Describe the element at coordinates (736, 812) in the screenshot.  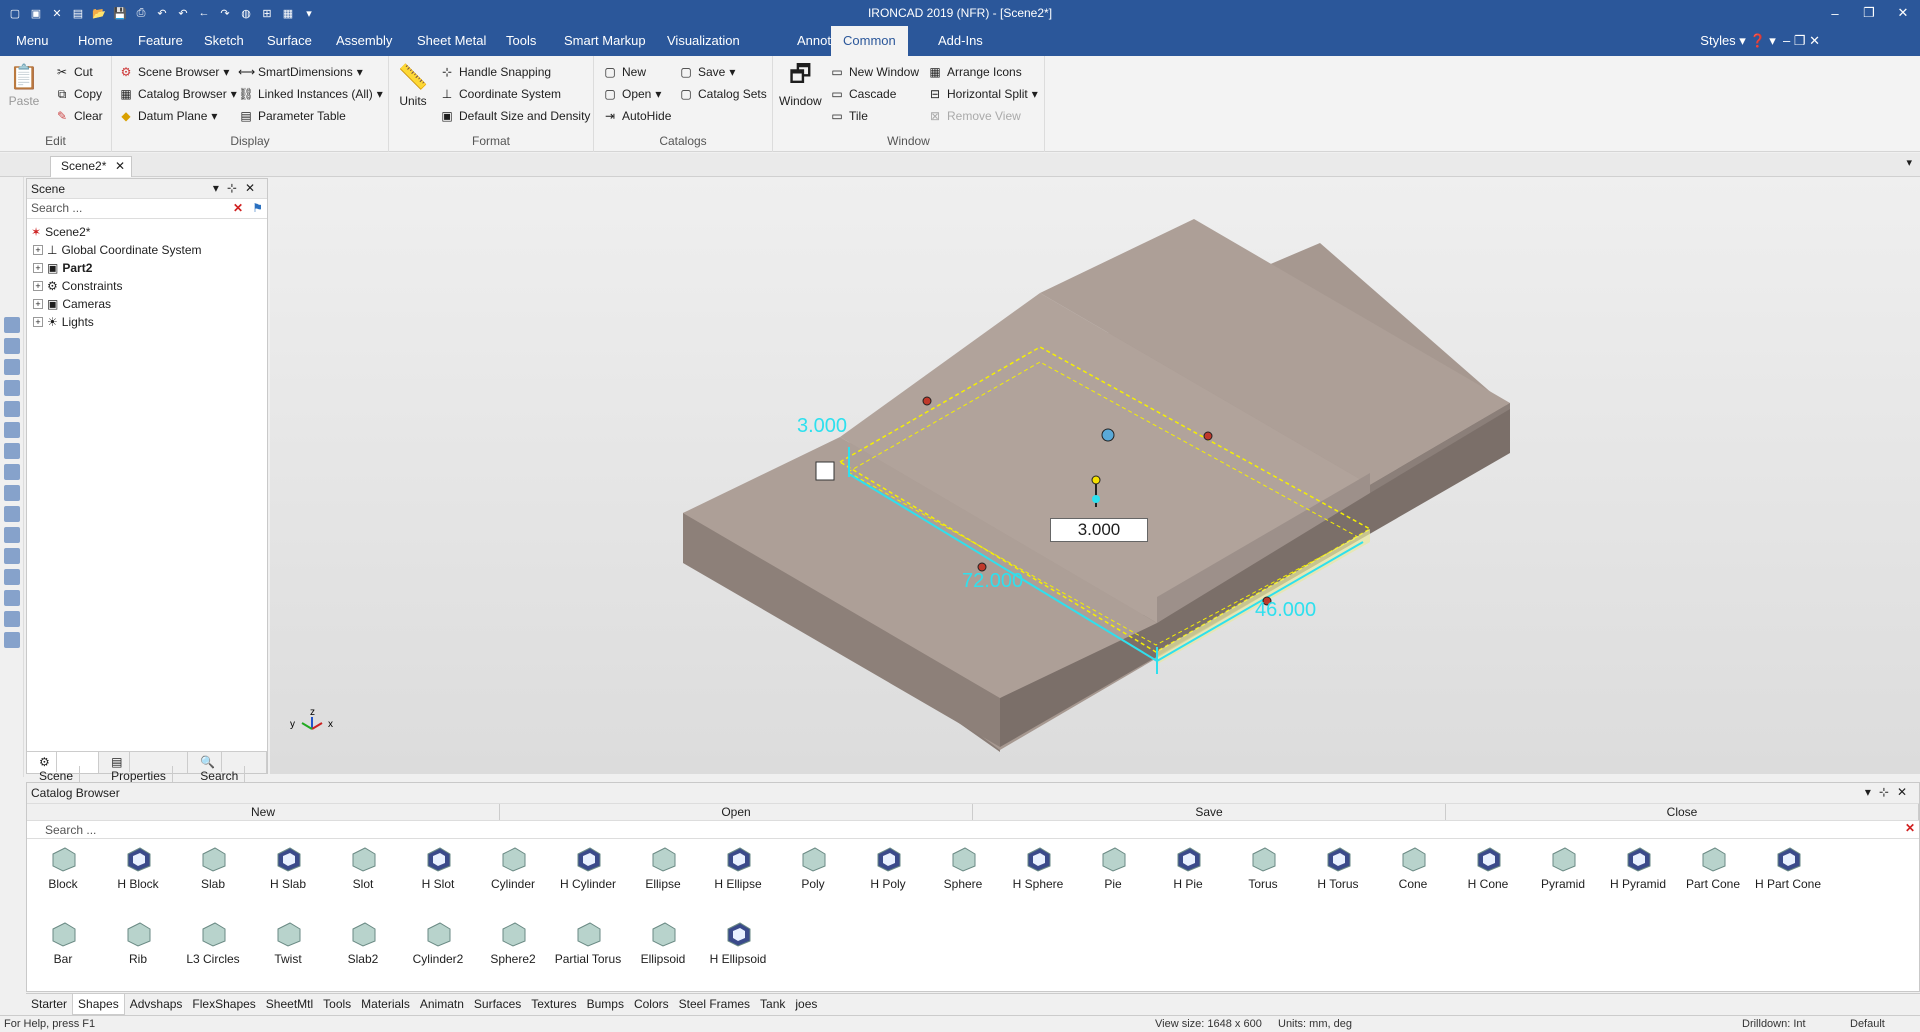
I see `catalog-open-button: Open` at that location.